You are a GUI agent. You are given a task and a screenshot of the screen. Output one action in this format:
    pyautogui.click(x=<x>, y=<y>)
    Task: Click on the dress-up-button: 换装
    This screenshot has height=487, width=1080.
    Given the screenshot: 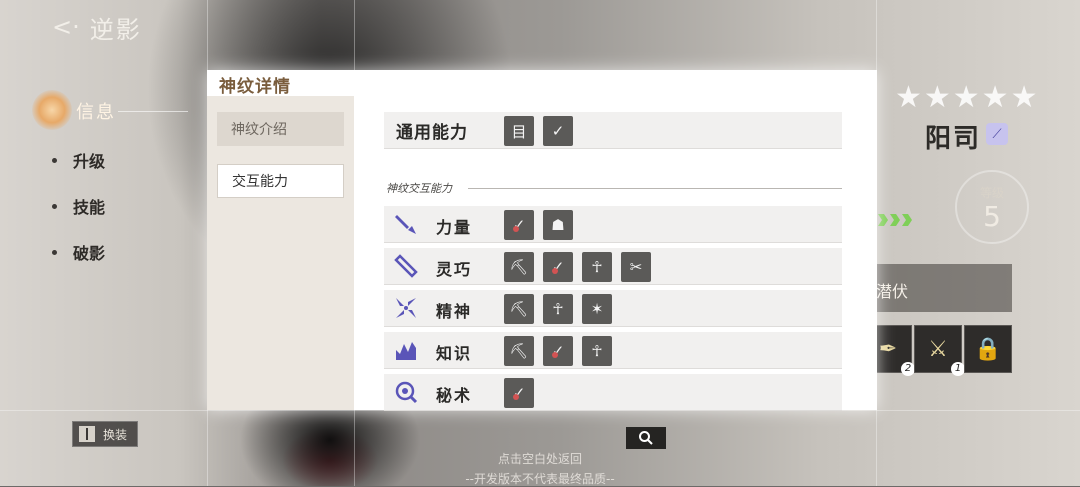 What is the action you would take?
    pyautogui.click(x=105, y=434)
    